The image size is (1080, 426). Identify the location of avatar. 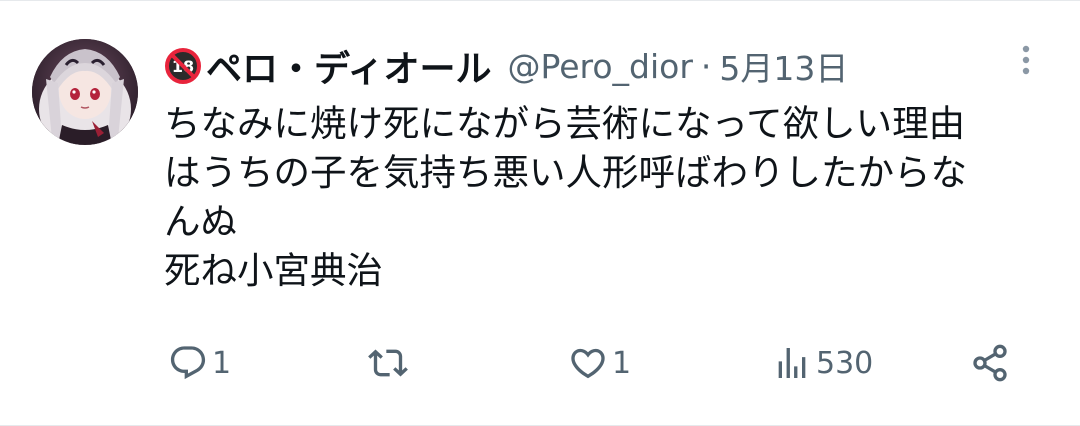
(85, 92).